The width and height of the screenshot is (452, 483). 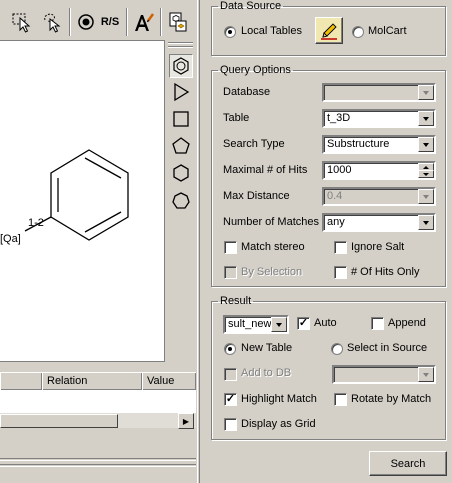 I want to click on add-to-db-checkbox, so click(x=230, y=374).